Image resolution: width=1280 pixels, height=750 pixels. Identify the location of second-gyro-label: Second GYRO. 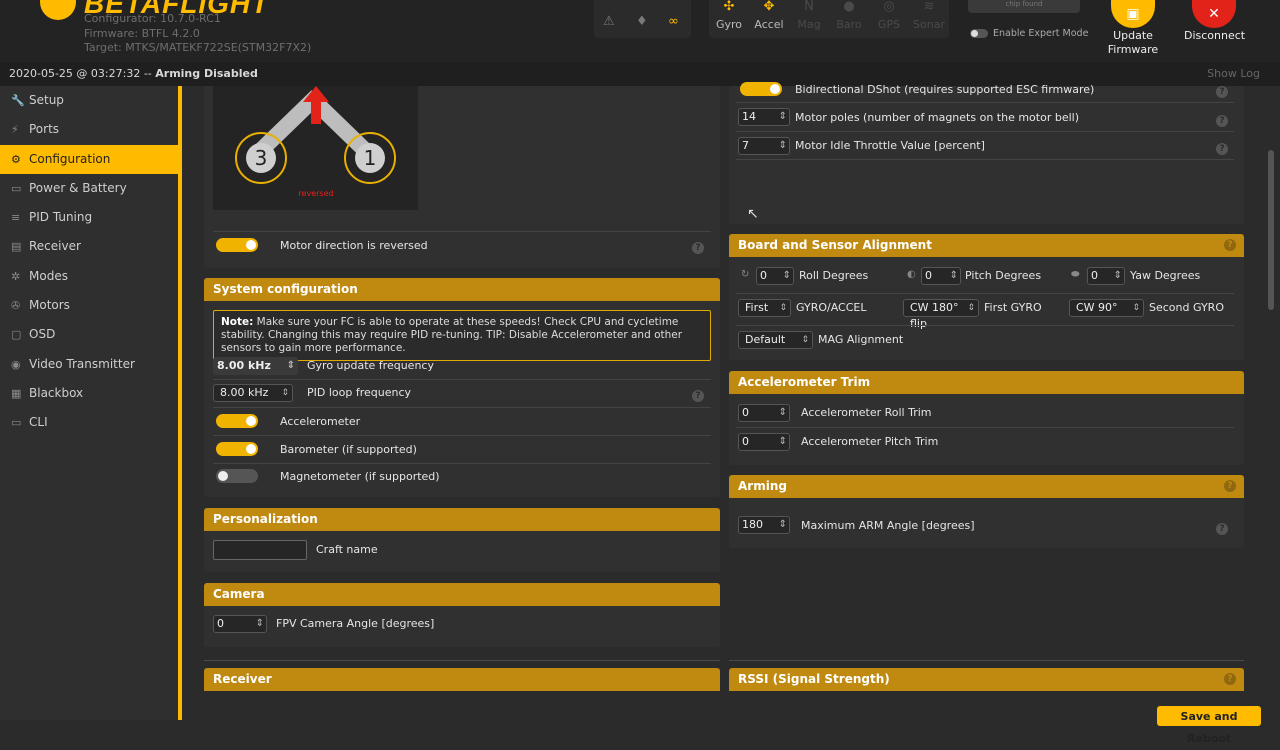
(1186, 307).